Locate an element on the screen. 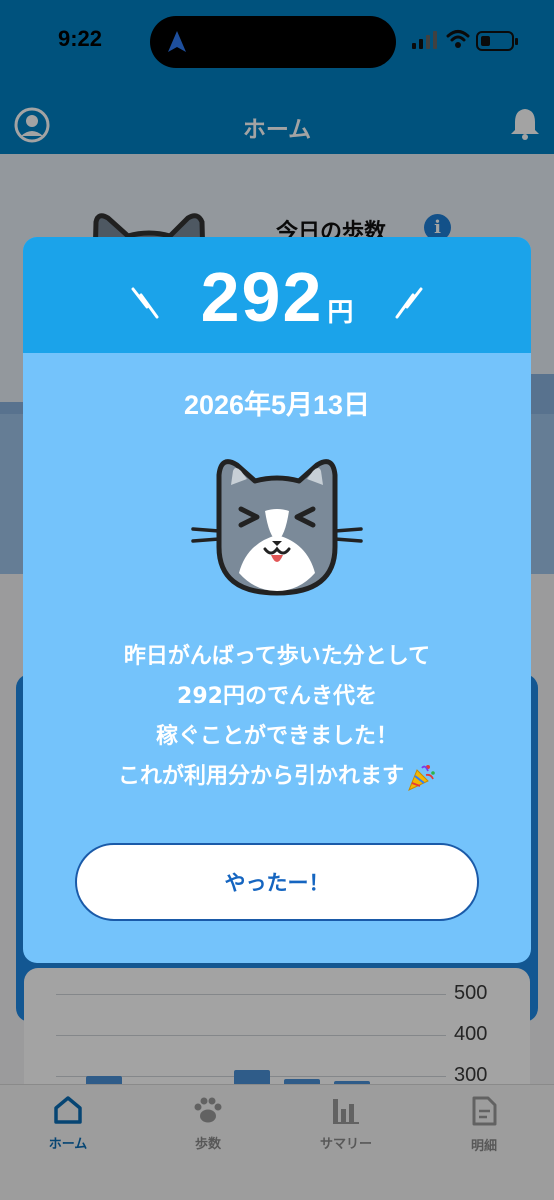  confirm-button: やったー！ is located at coordinates (277, 882).